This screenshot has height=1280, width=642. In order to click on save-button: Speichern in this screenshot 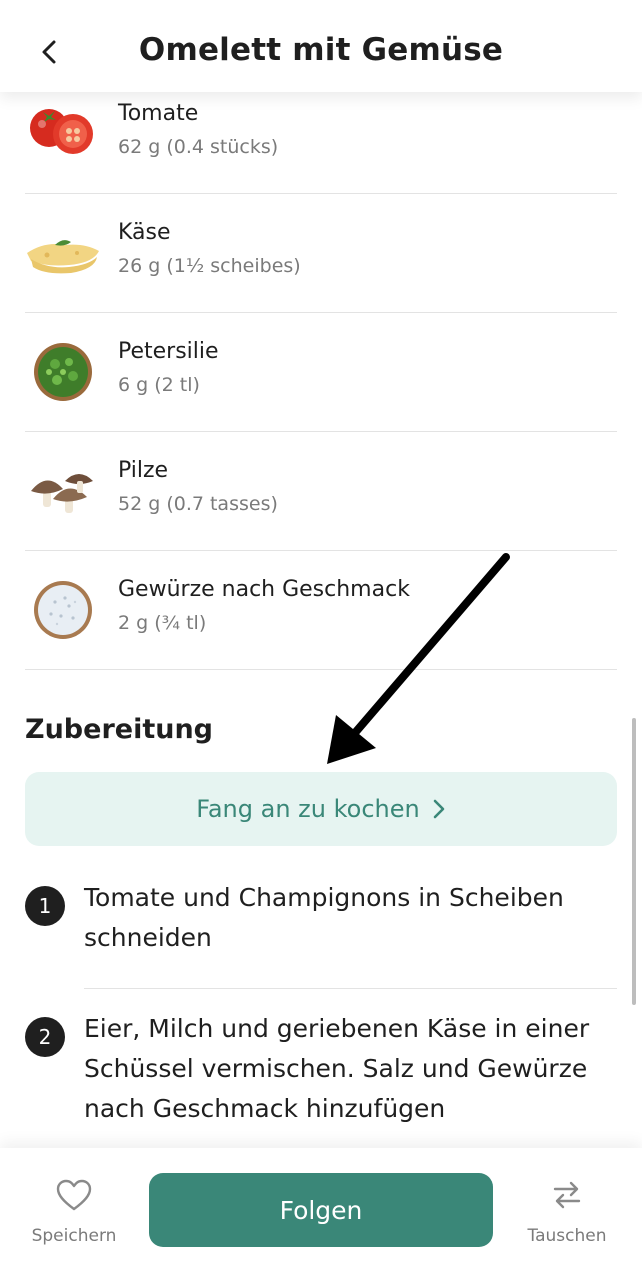, I will do `click(74, 1212)`.